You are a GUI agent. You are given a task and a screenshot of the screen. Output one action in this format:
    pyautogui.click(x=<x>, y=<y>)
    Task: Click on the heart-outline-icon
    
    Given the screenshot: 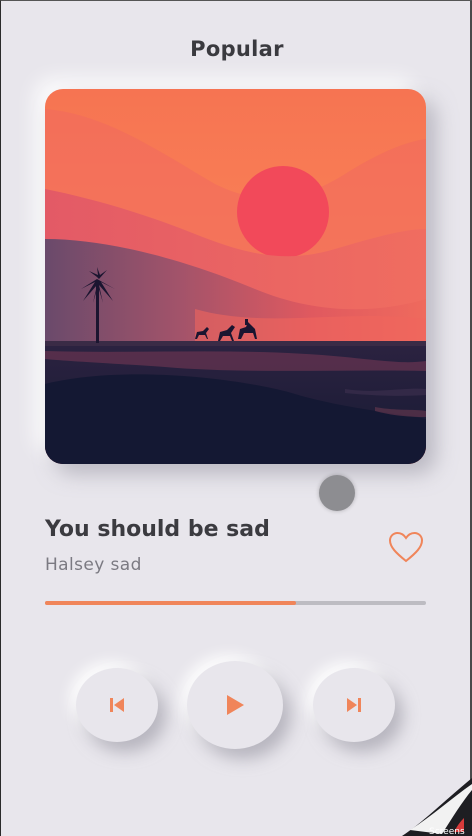 What is the action you would take?
    pyautogui.click(x=406, y=547)
    